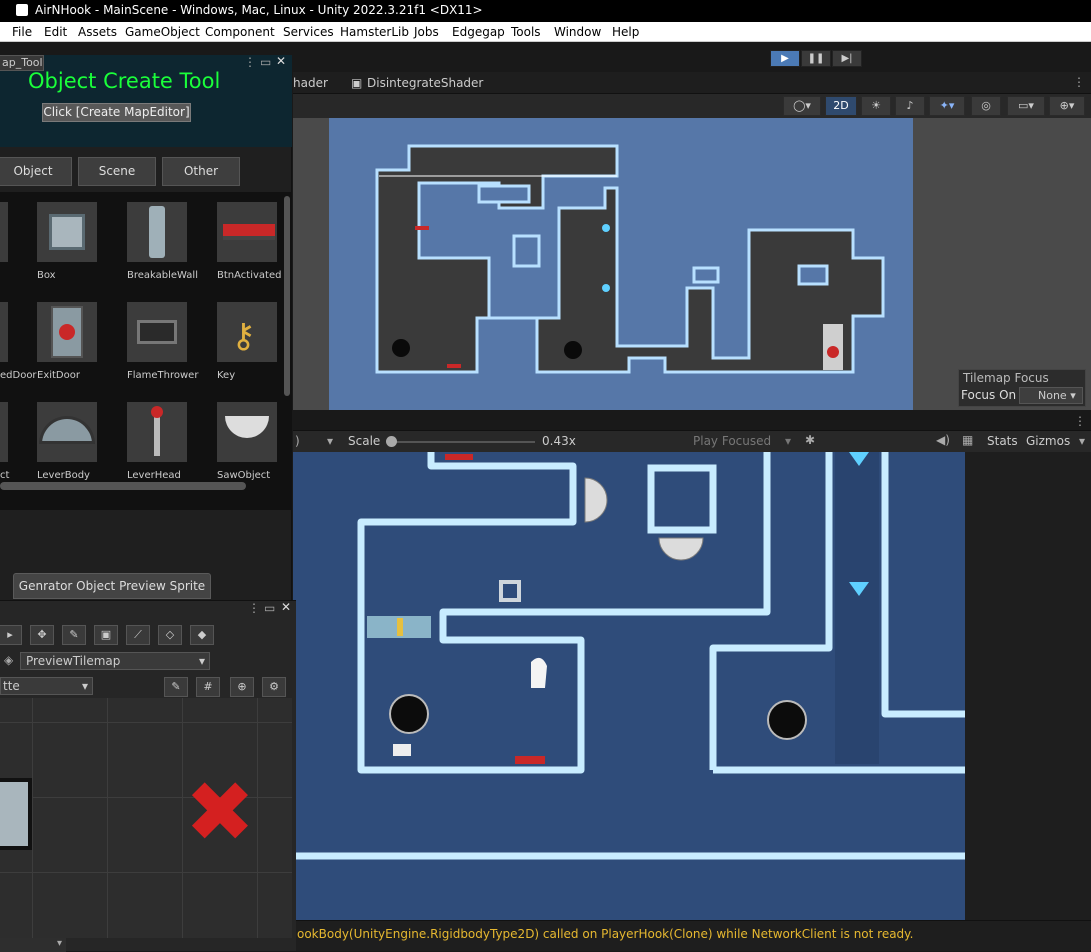 The height and width of the screenshot is (952, 1091). Describe the element at coordinates (36, 171) in the screenshot. I see `category-object-button: Object` at that location.